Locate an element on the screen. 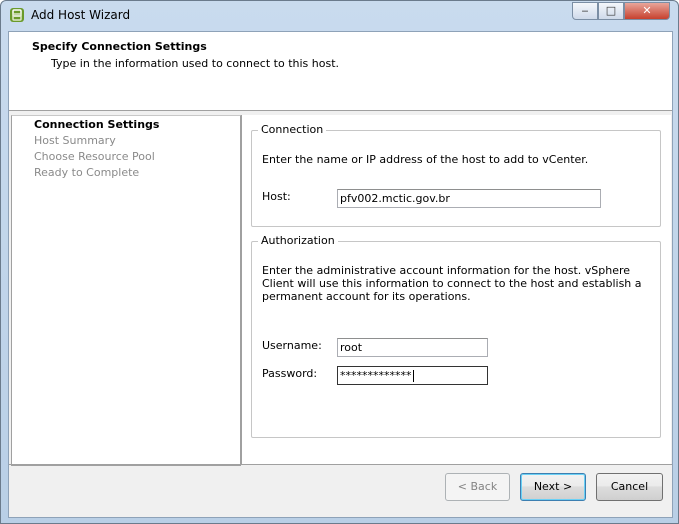 Image resolution: width=679 pixels, height=524 pixels. maximize-button: □ is located at coordinates (611, 11).